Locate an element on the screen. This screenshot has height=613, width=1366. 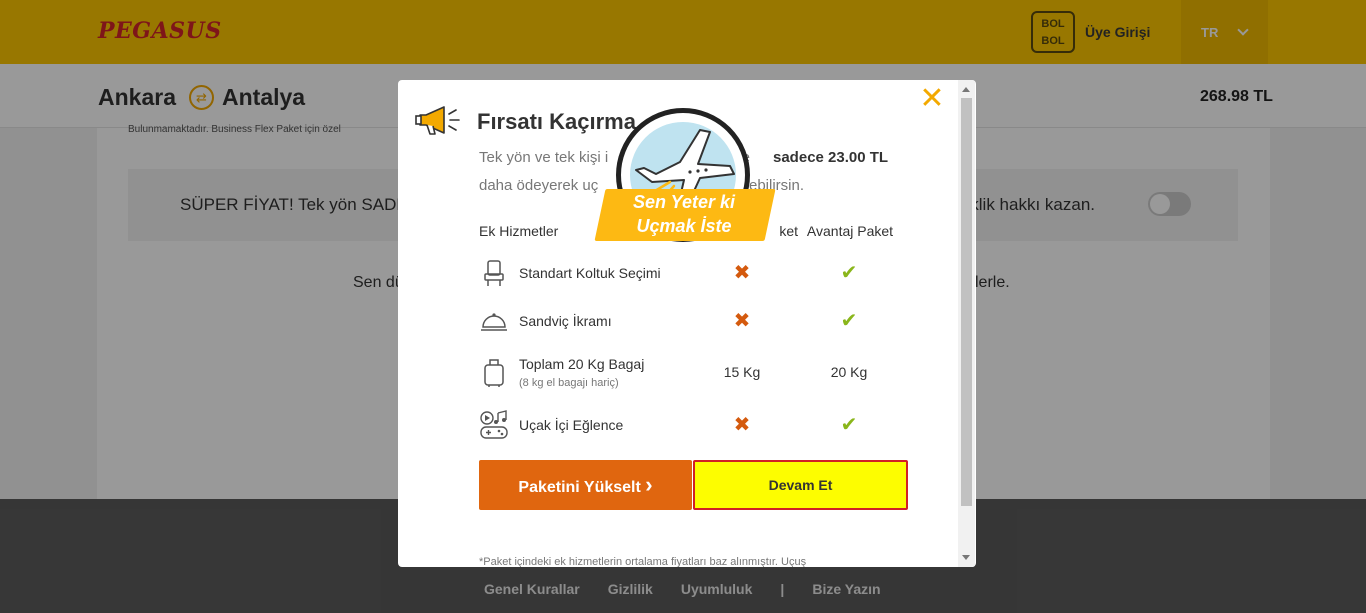
row-sublabel: (8 kg el bagajı hariç) is located at coordinates (569, 383).